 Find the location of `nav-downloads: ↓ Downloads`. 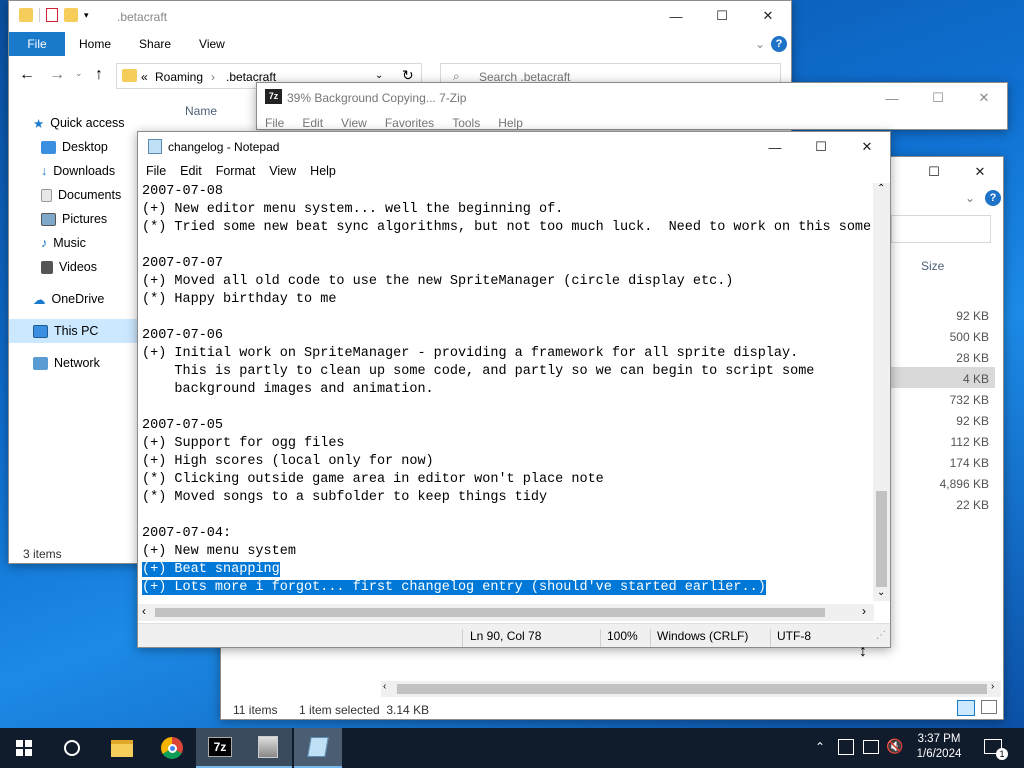

nav-downloads: ↓ Downloads is located at coordinates (74, 171).